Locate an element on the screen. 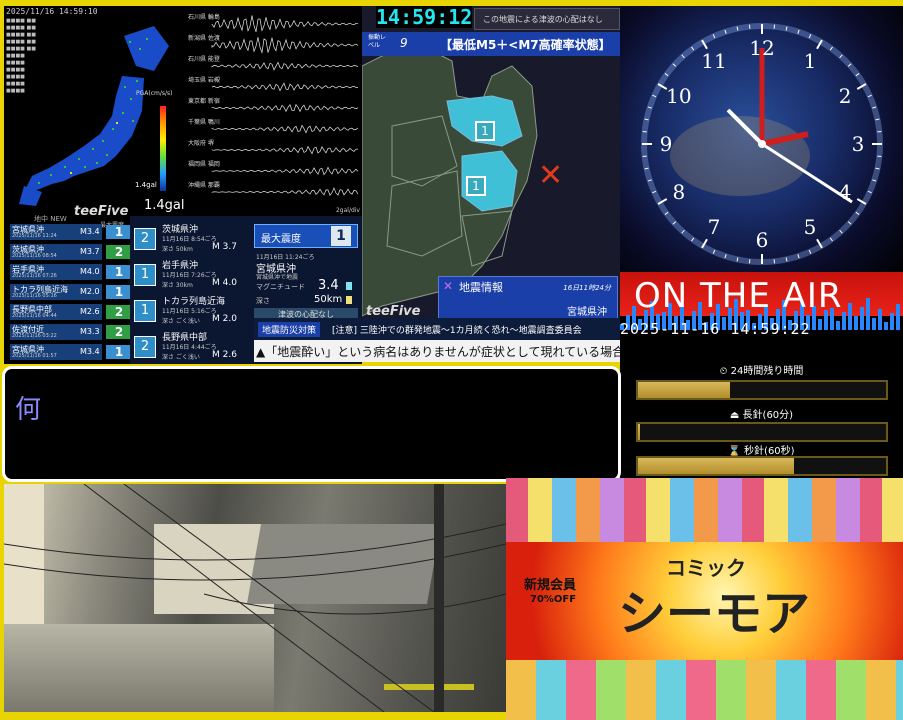  ticker-scroll-bar: ▲「地震酔い」という病名はありませんが症状として現れている場合 is located at coordinates (437, 351).